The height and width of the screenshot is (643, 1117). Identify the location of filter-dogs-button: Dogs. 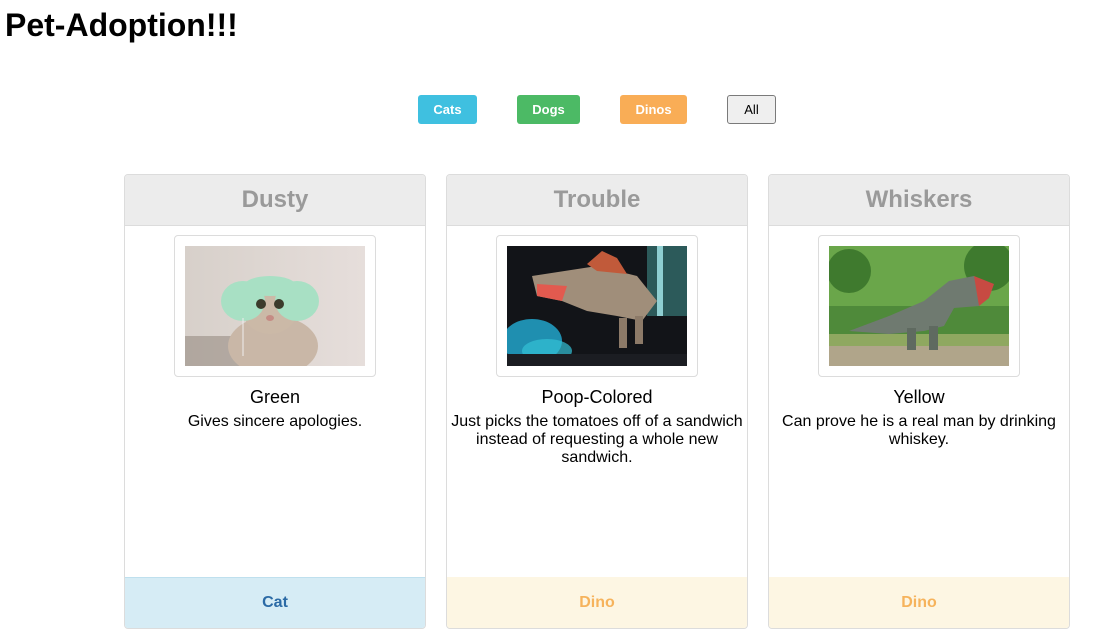
(548, 109).